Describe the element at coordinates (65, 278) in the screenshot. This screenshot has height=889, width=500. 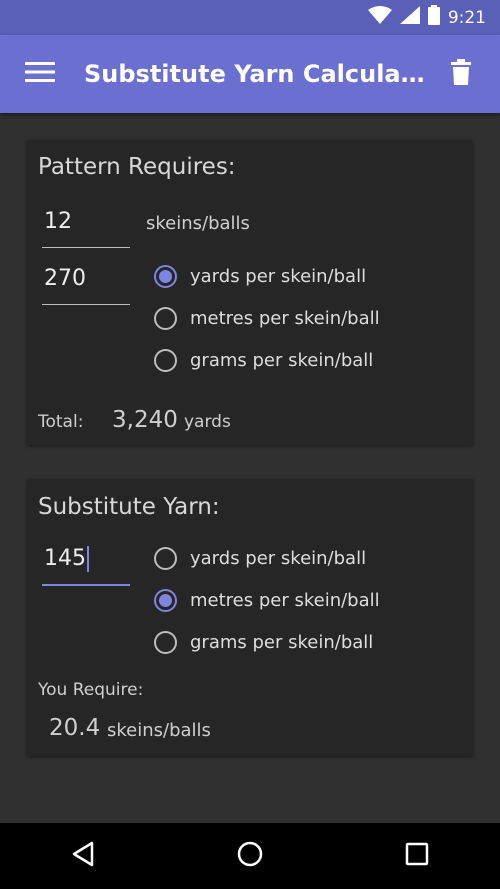
I see `pattern-length-value: 270` at that location.